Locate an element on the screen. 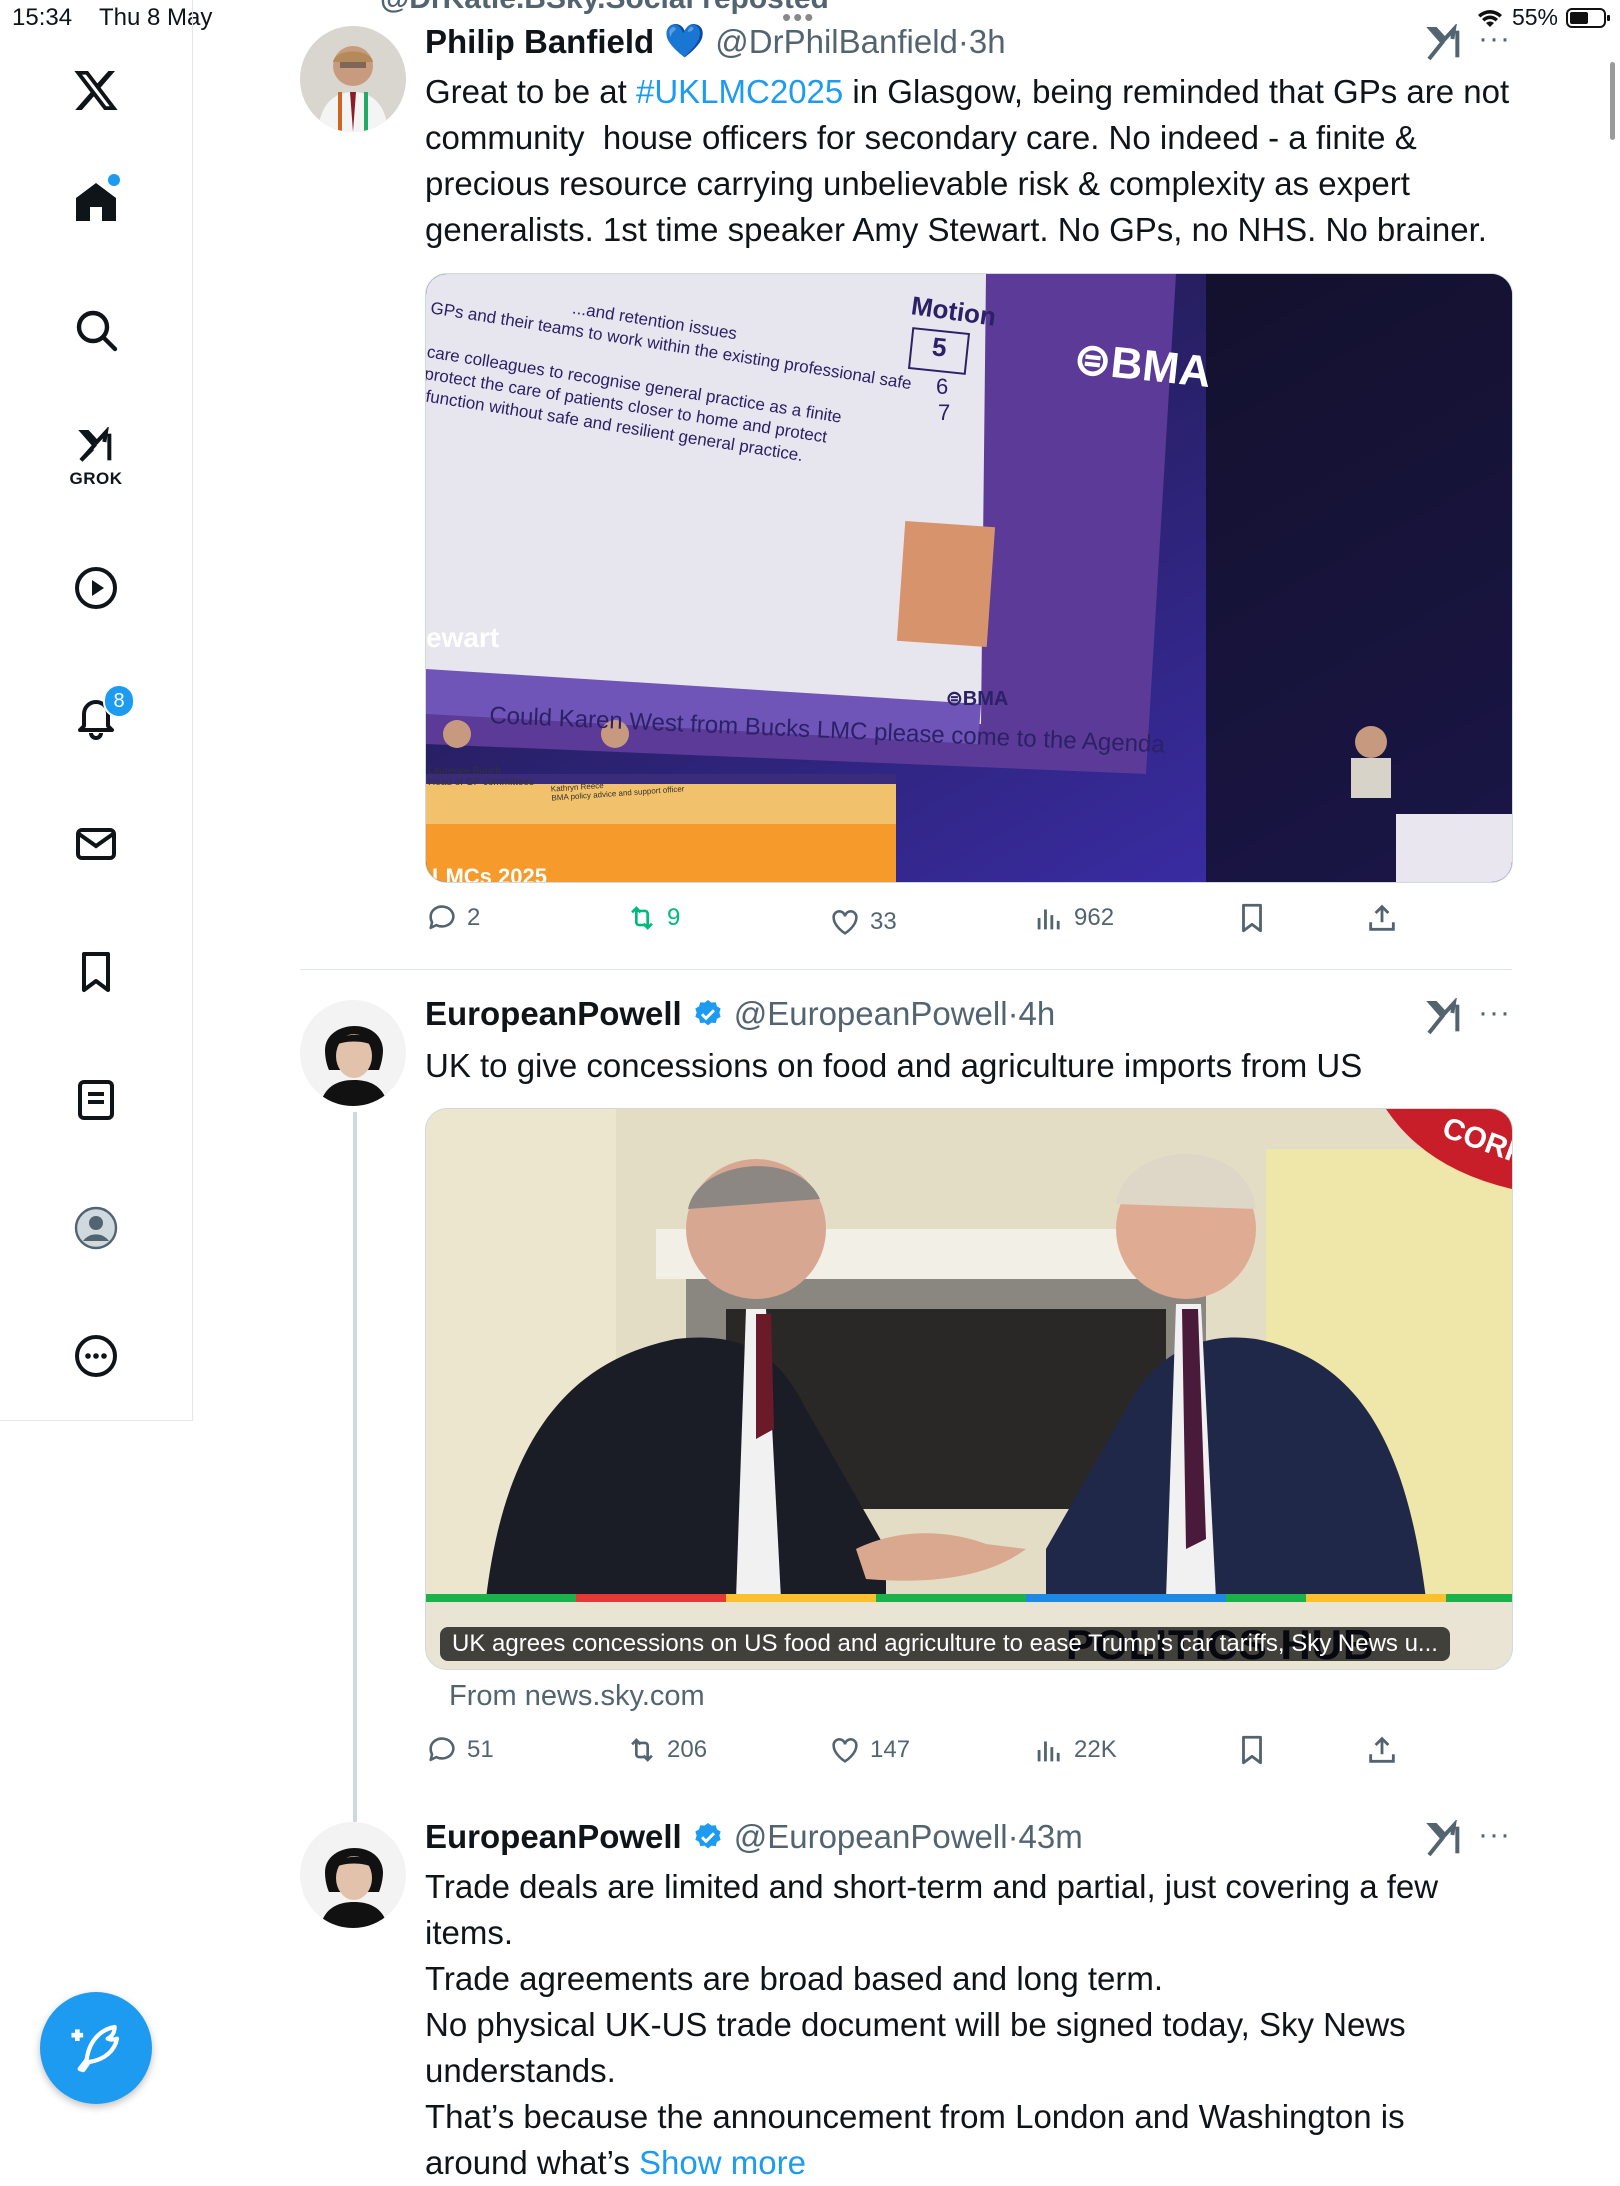 This screenshot has height=2186, width=1620. messages-icon is located at coordinates (96, 844).